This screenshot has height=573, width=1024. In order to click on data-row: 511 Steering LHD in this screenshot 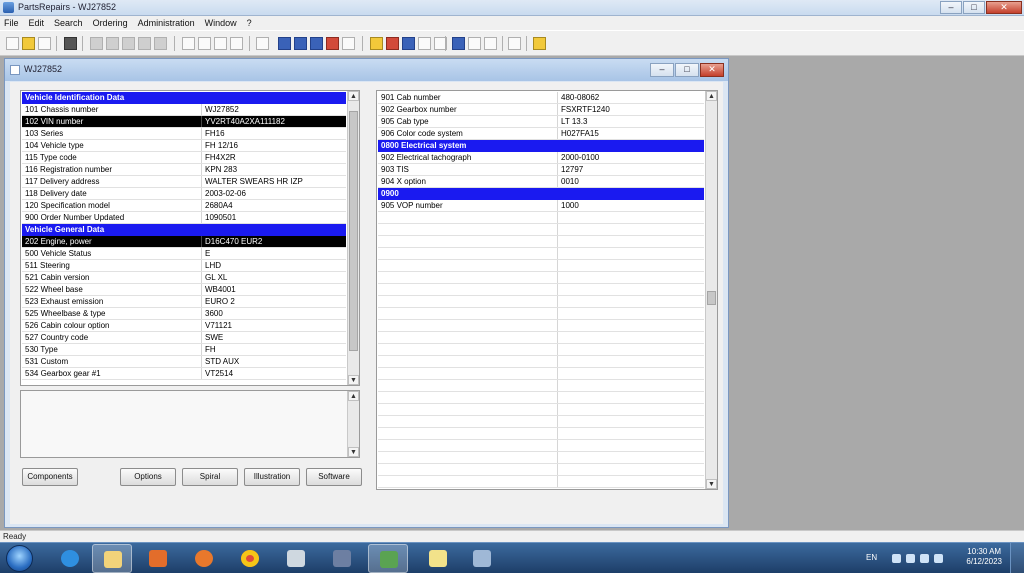, I will do `click(184, 266)`.